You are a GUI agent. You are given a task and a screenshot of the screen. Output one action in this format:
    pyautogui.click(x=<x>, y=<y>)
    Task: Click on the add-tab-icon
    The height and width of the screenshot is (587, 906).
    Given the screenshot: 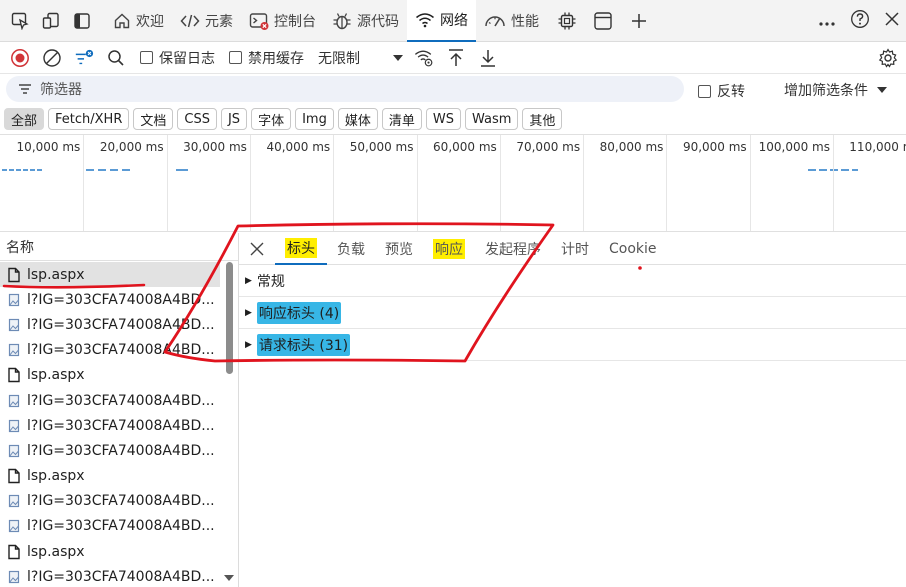 What is the action you would take?
    pyautogui.click(x=639, y=21)
    